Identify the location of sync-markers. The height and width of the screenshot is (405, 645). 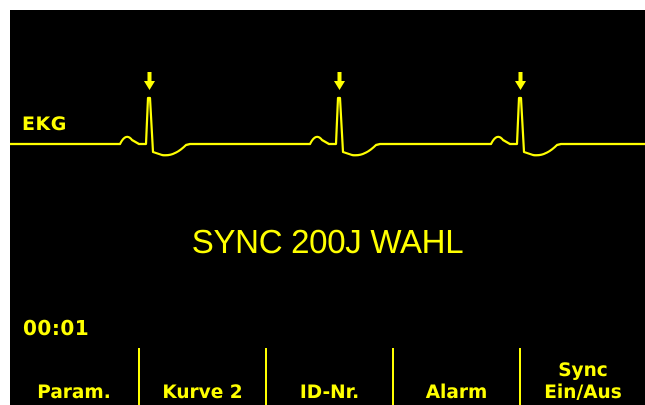
(335, 81).